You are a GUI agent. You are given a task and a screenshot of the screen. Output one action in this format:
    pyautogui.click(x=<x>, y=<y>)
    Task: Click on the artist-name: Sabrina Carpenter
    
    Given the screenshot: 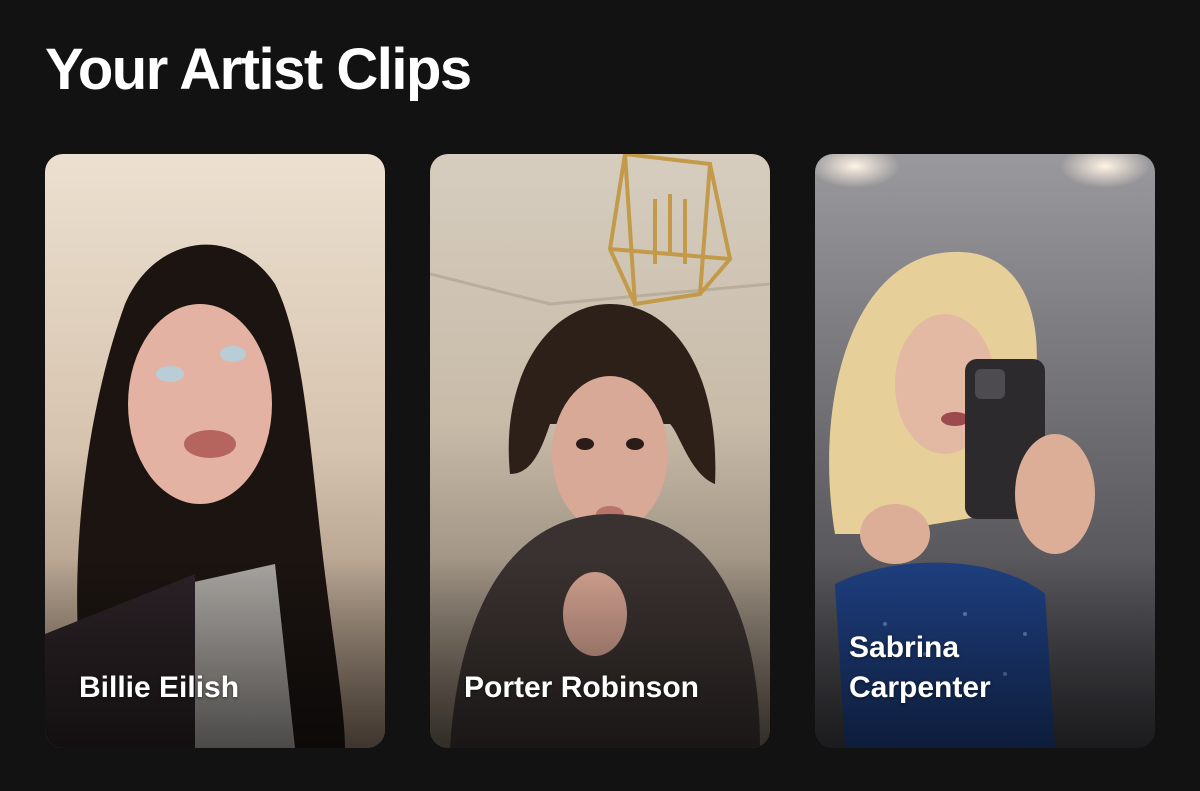 What is the action you would take?
    pyautogui.click(x=920, y=667)
    